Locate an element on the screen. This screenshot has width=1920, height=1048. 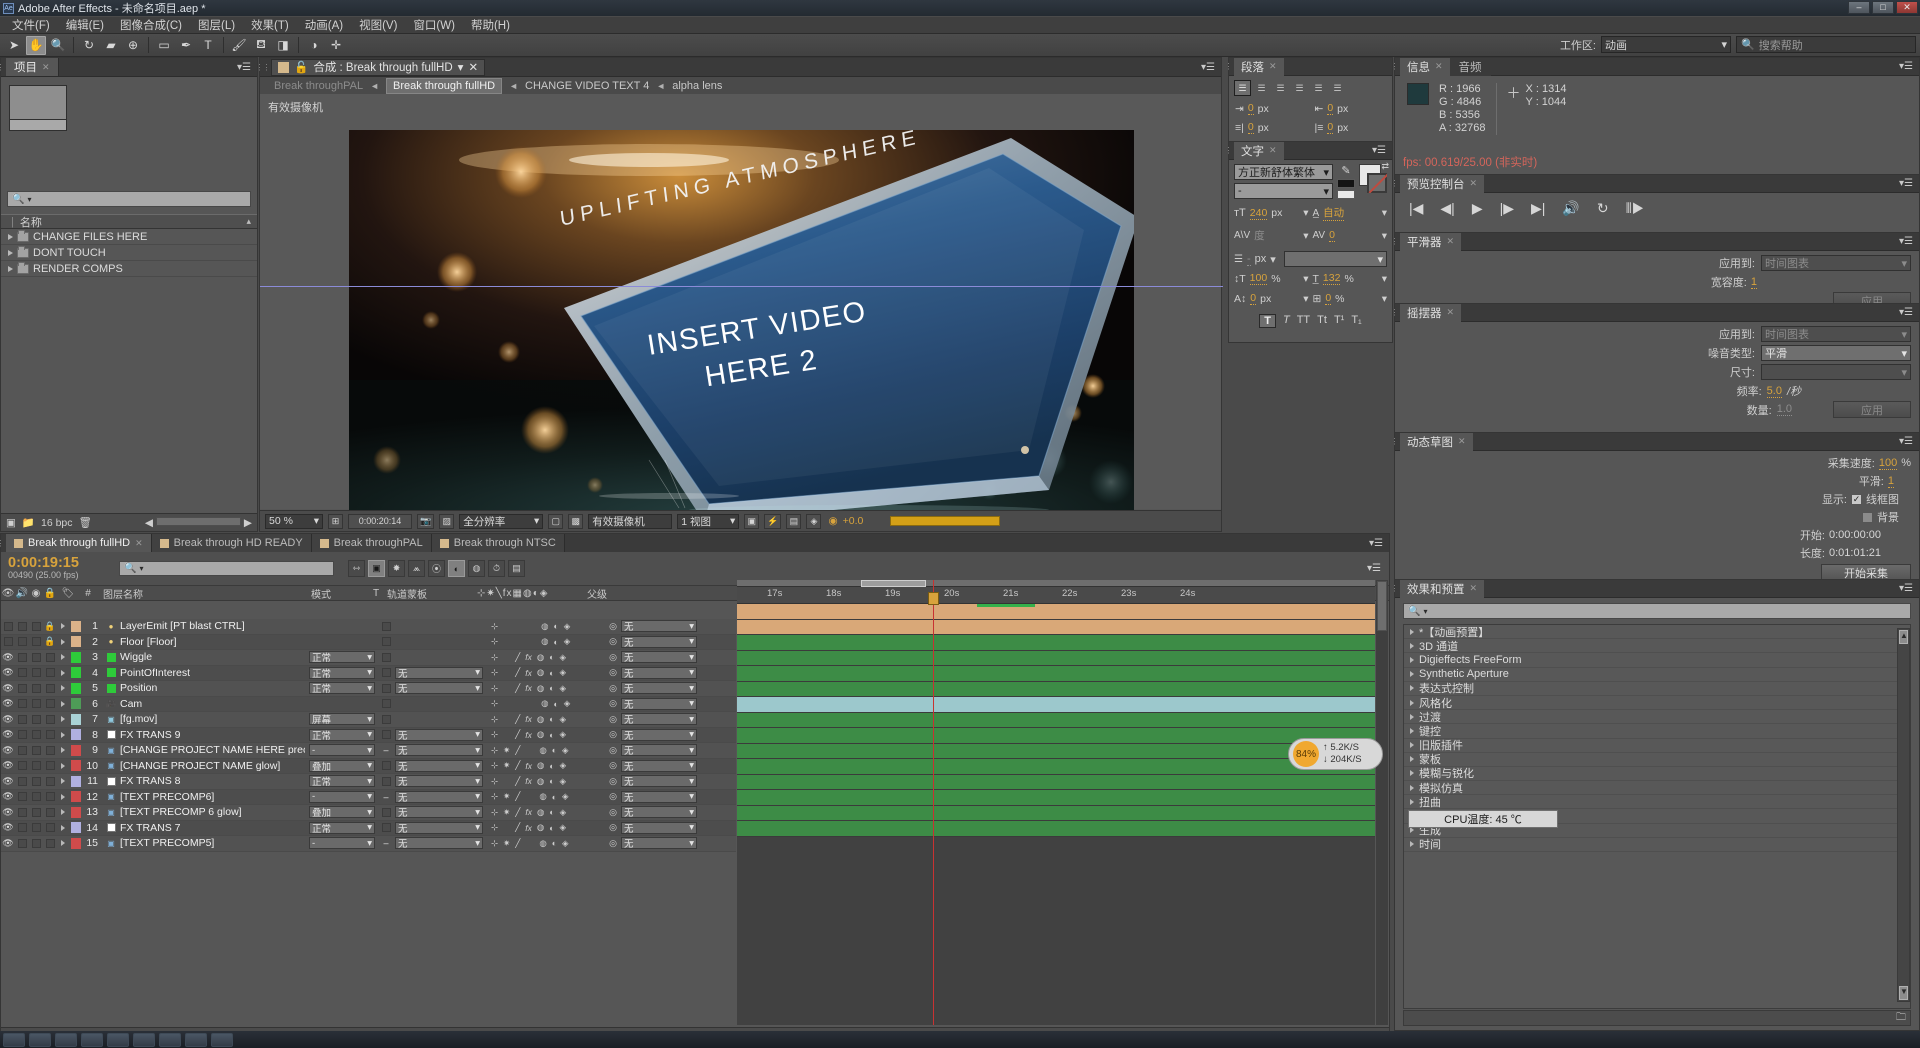
layer-switches-icon: ▤ is located at coordinates (516, 568).